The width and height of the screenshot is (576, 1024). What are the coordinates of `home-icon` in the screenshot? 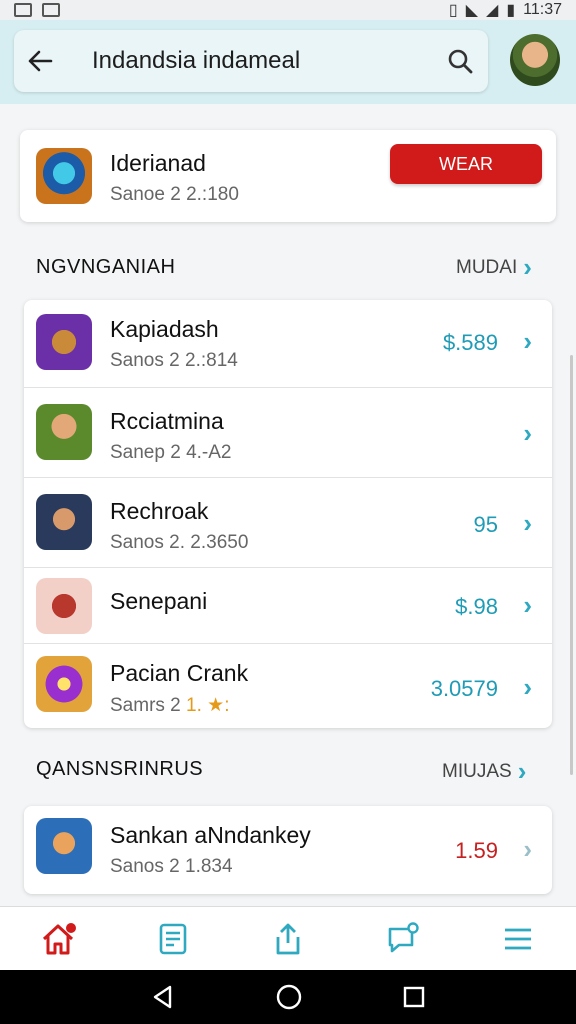 It's located at (59, 938).